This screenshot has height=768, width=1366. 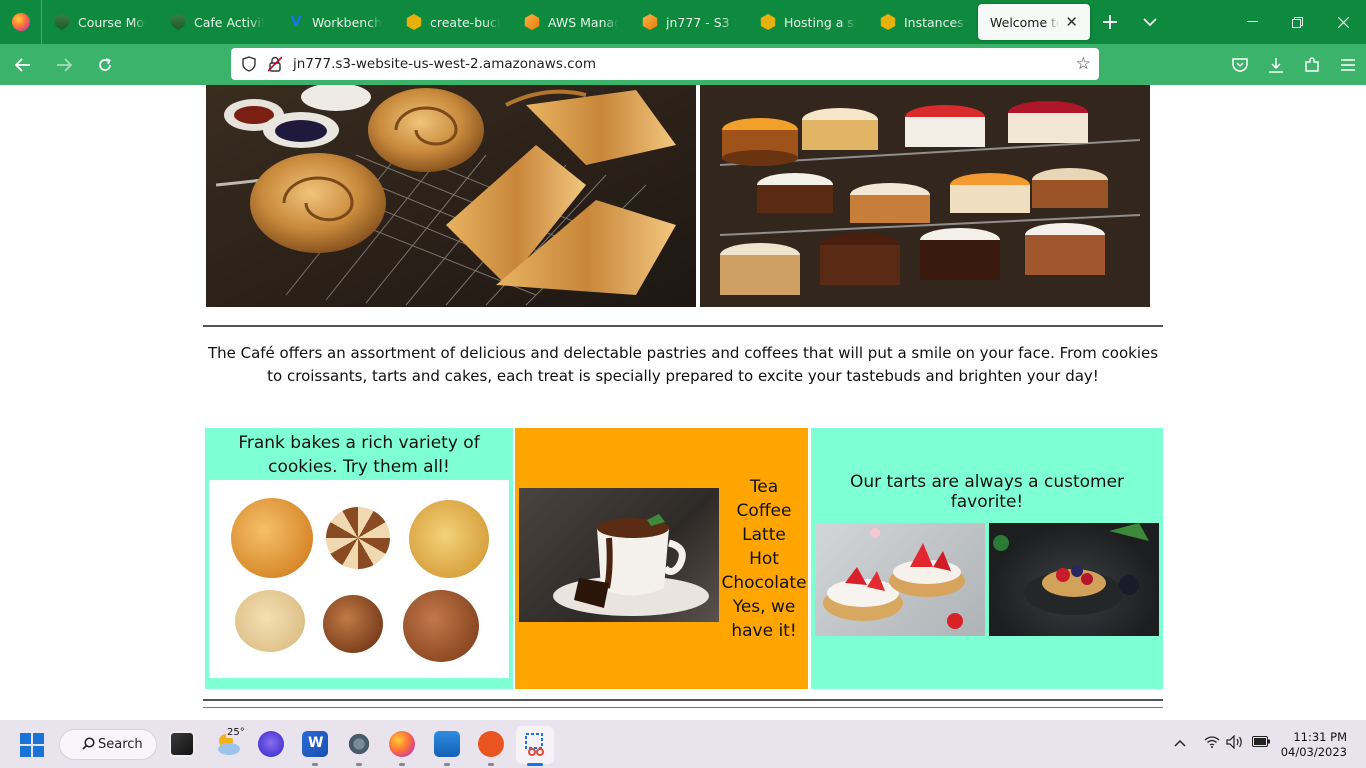 I want to click on drink-item: Tea, so click(x=764, y=487).